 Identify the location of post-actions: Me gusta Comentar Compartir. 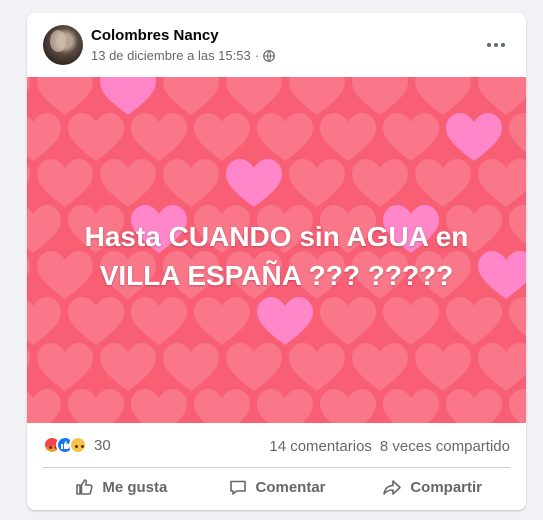
(276, 487).